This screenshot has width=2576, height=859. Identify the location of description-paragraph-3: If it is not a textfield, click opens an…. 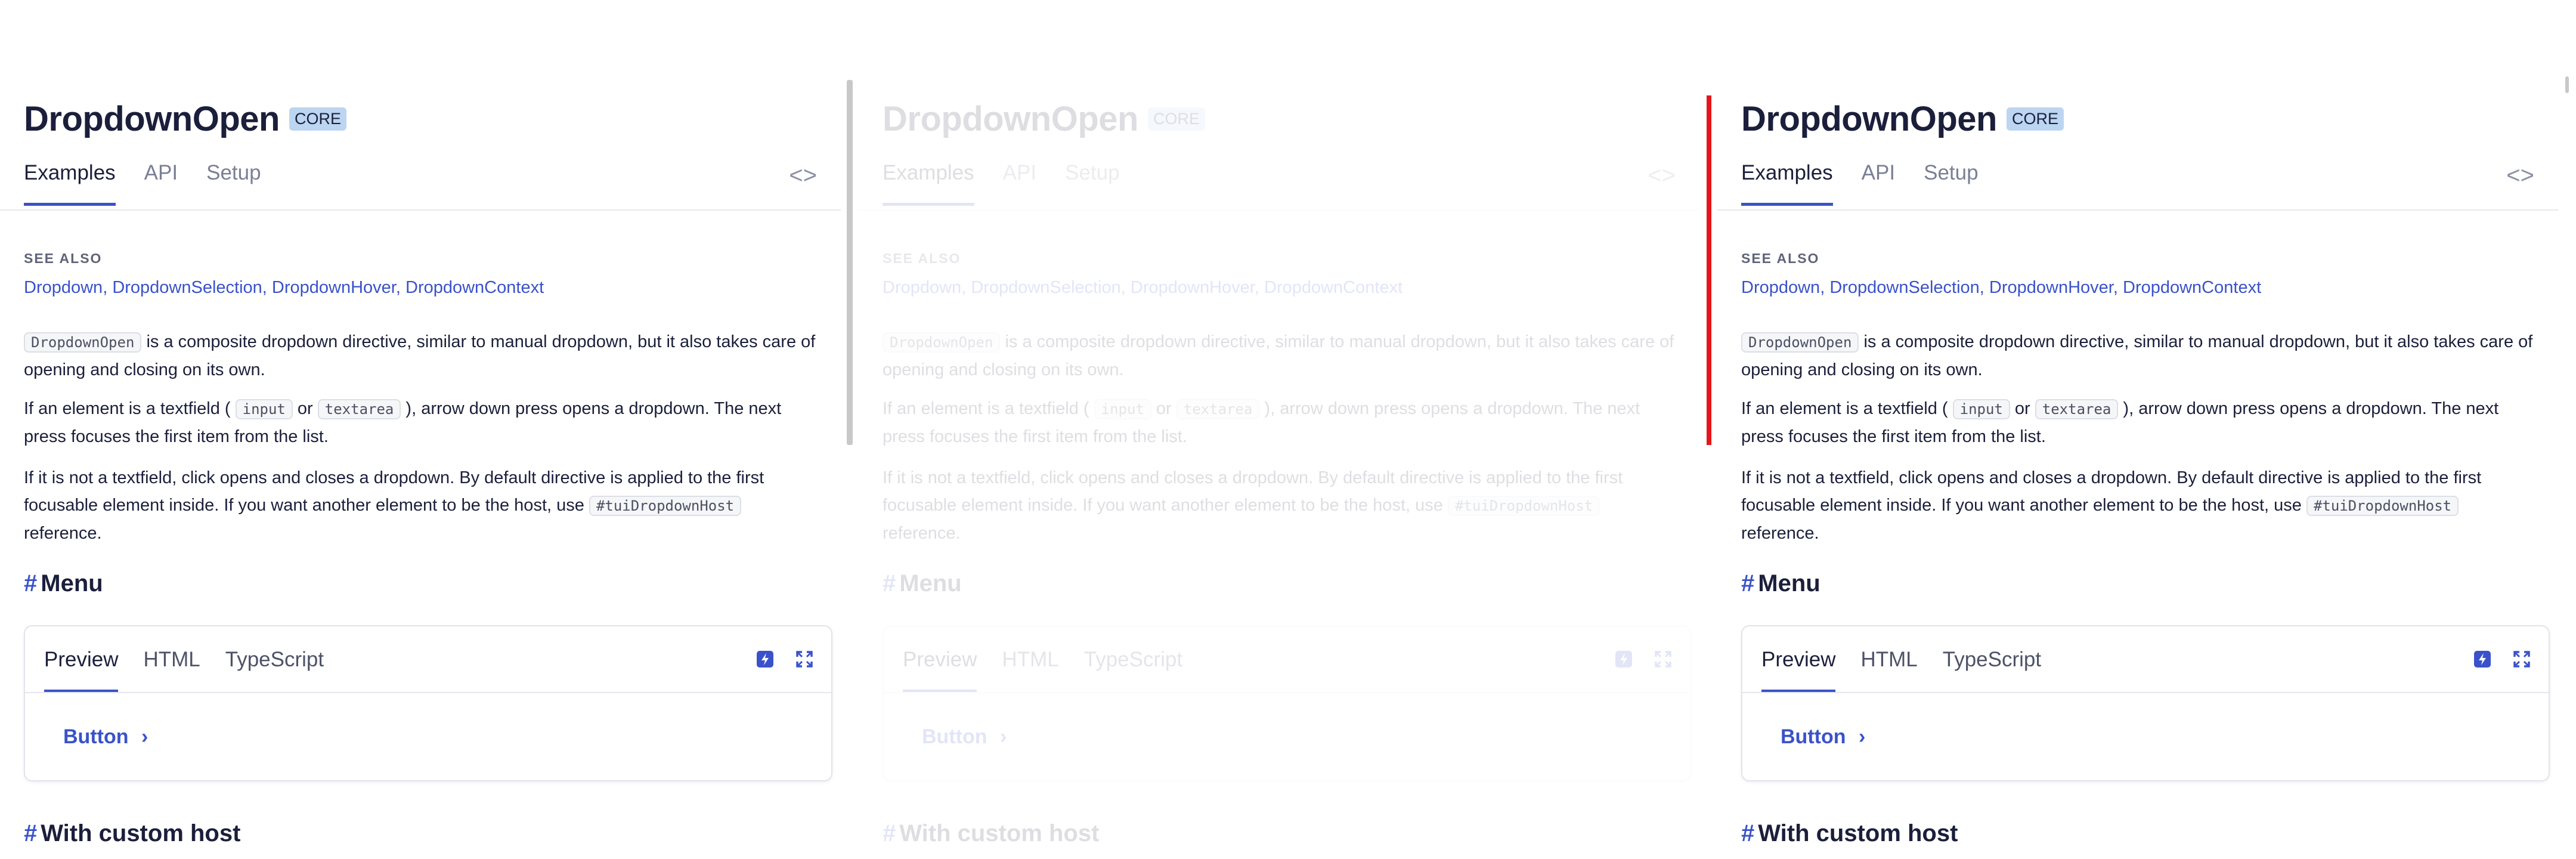
(1253, 505).